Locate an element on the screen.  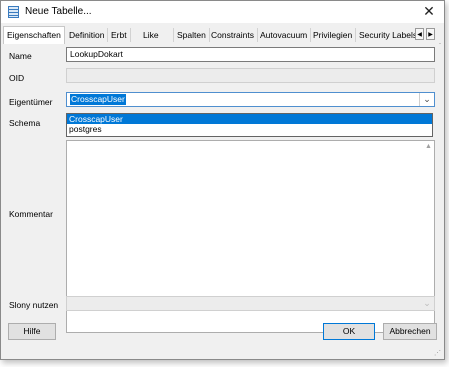
arrow-right-icon: ▶ is located at coordinates (430, 34).